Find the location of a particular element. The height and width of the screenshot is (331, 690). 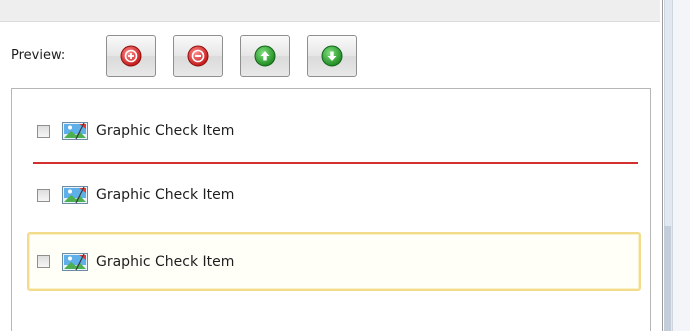

arrow-up-circle-icon is located at coordinates (265, 56).